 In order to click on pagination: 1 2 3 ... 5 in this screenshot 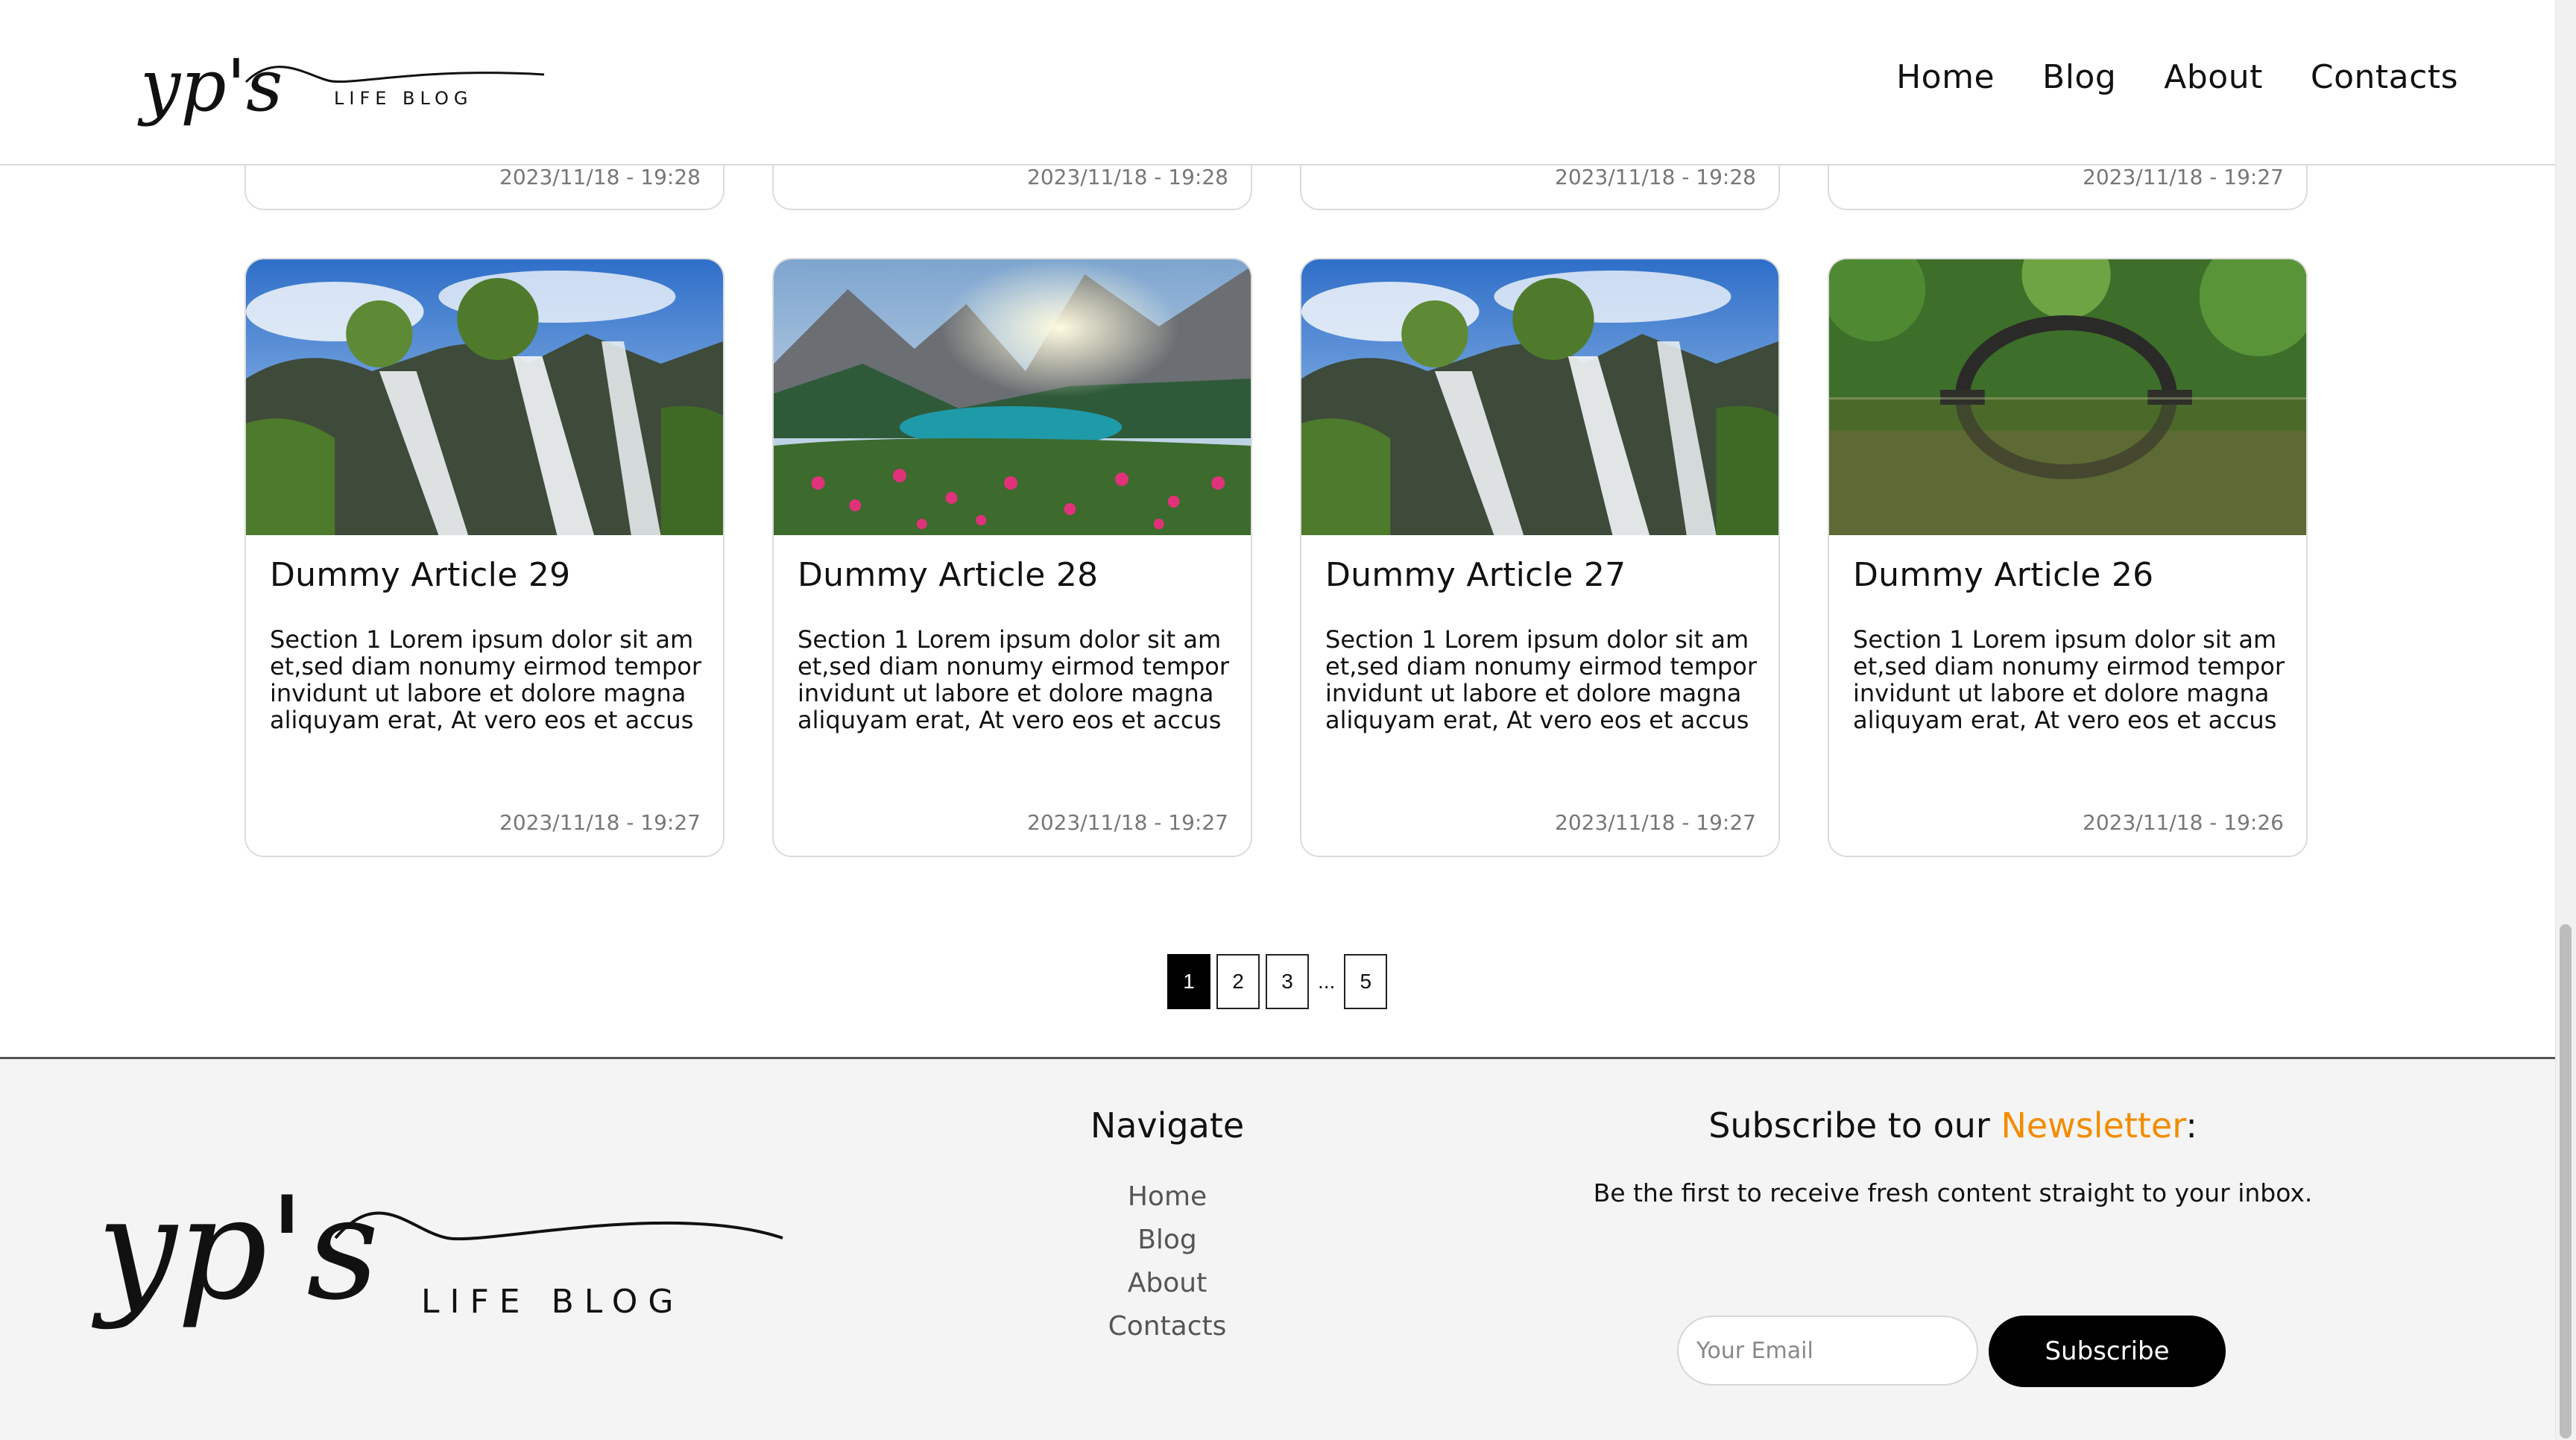, I will do `click(1277, 981)`.